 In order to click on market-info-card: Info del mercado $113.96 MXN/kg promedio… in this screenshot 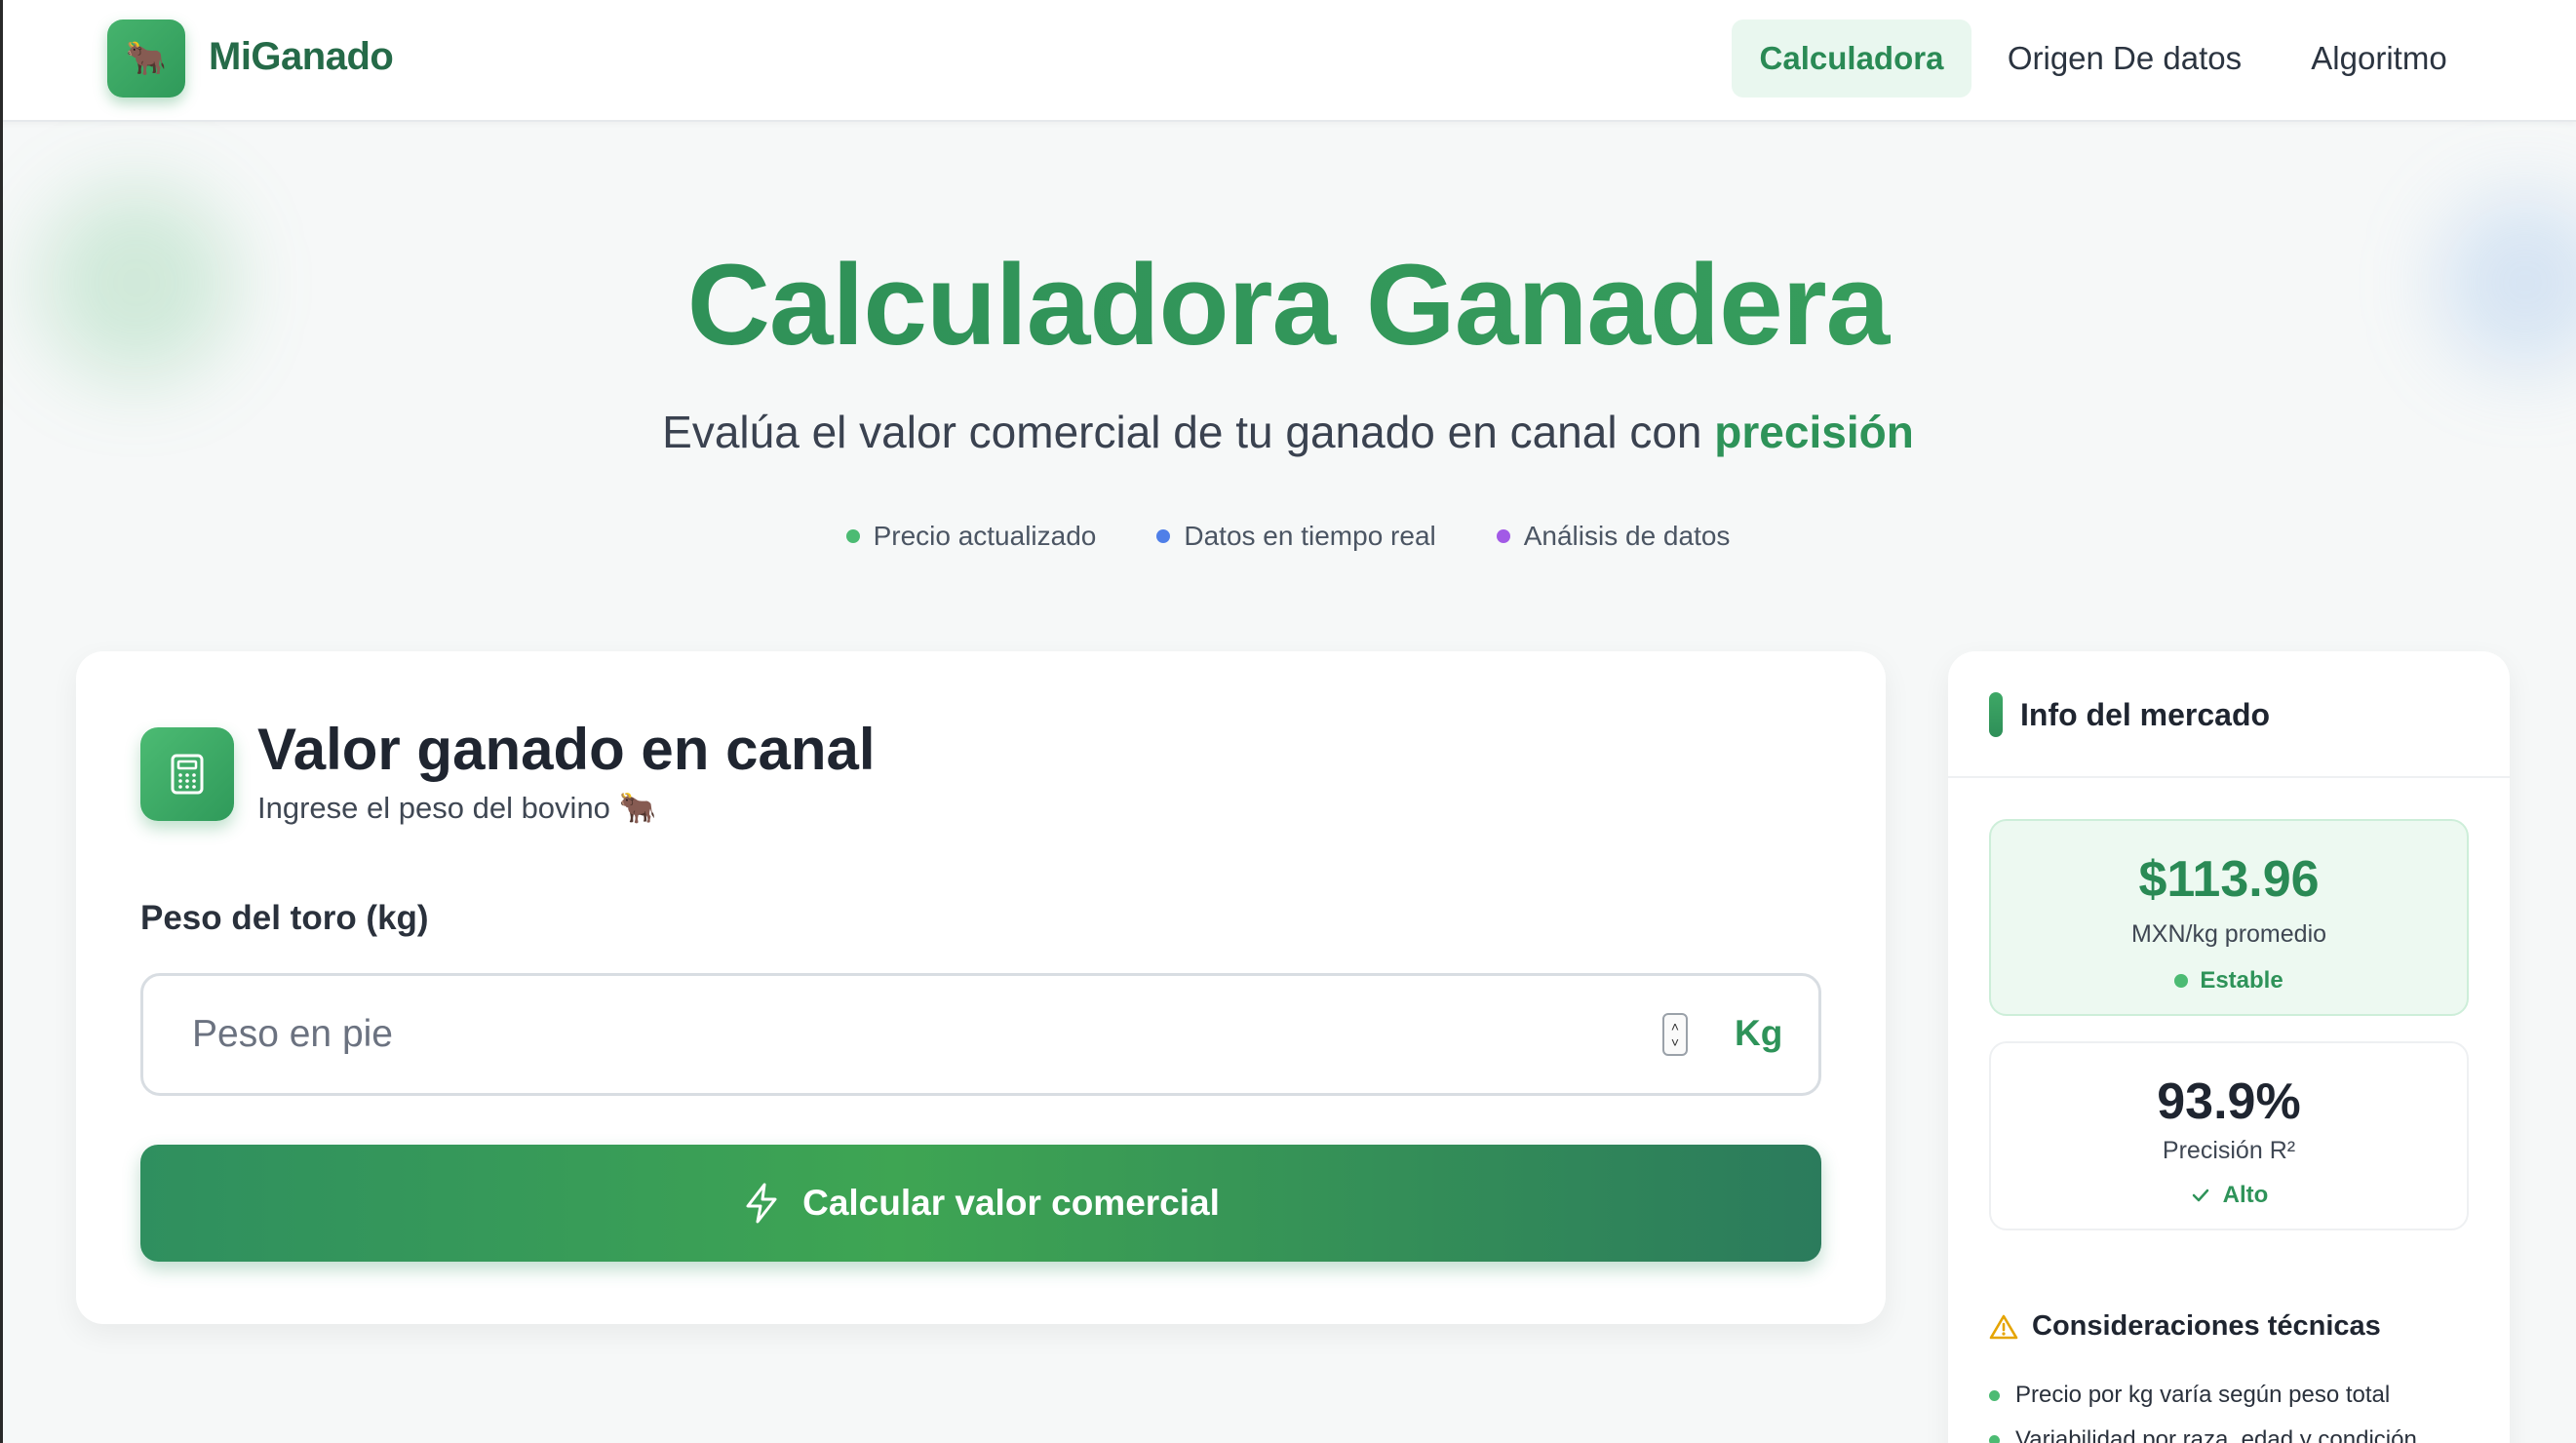, I will do `click(2229, 1047)`.